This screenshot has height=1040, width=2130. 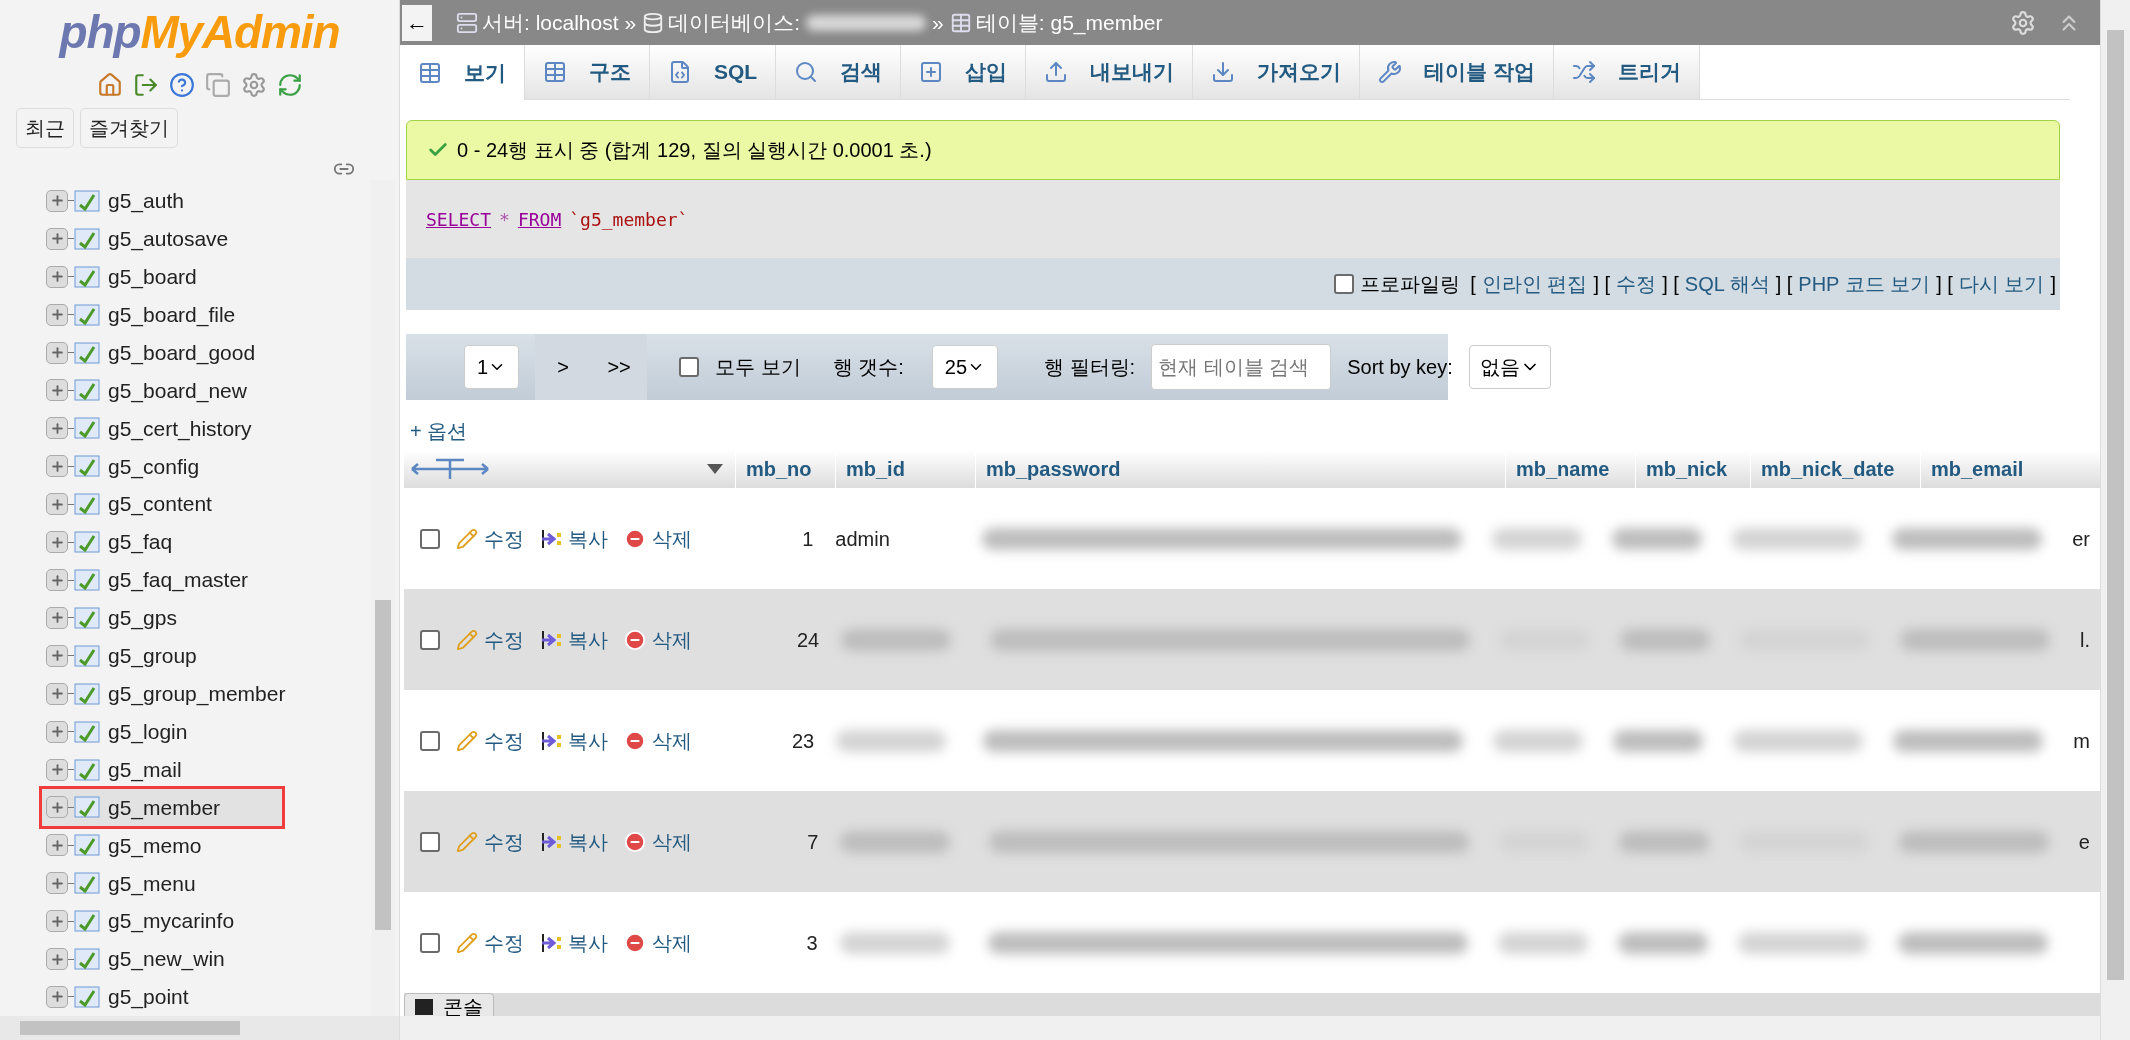 I want to click on options-link: + 옵션, so click(x=439, y=431).